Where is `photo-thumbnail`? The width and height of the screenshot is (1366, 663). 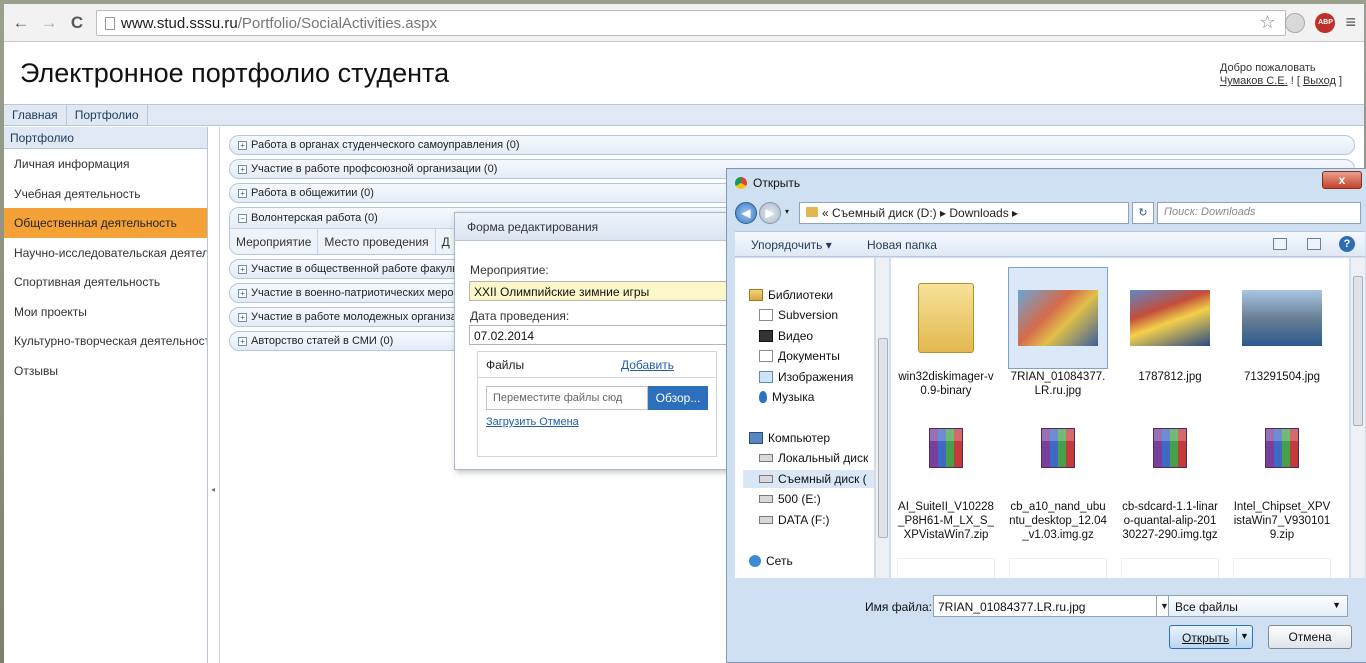 photo-thumbnail is located at coordinates (1170, 318).